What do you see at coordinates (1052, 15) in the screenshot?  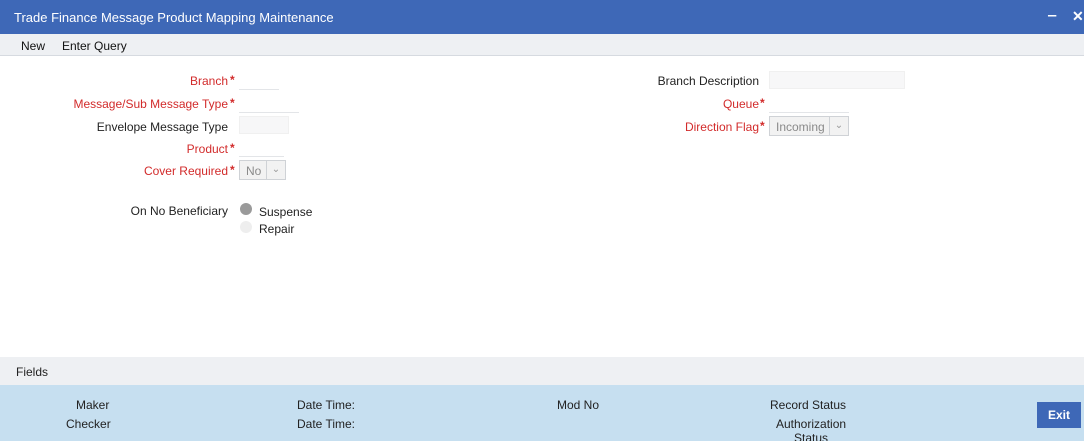 I see `minimize-icon: ‒` at bounding box center [1052, 15].